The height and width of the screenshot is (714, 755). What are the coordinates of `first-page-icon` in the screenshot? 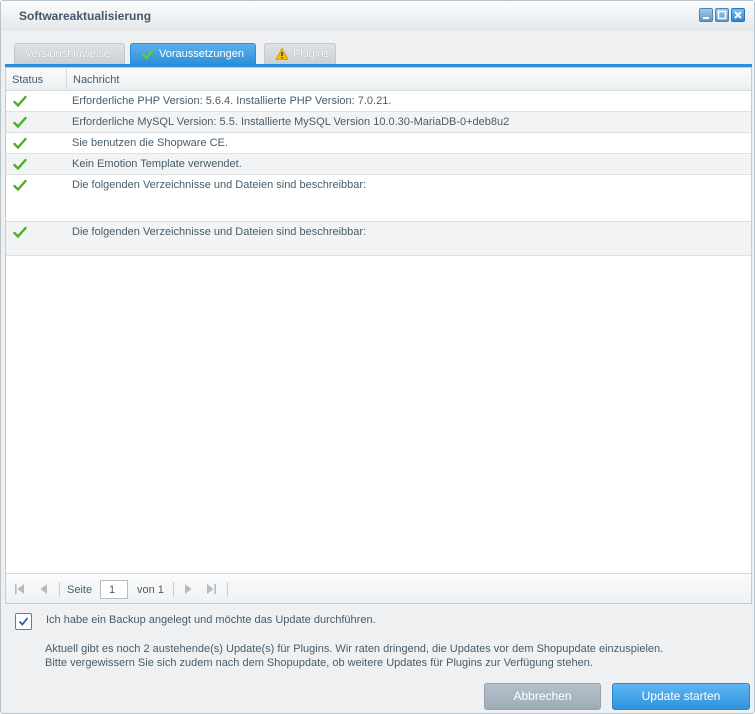 It's located at (20, 589).